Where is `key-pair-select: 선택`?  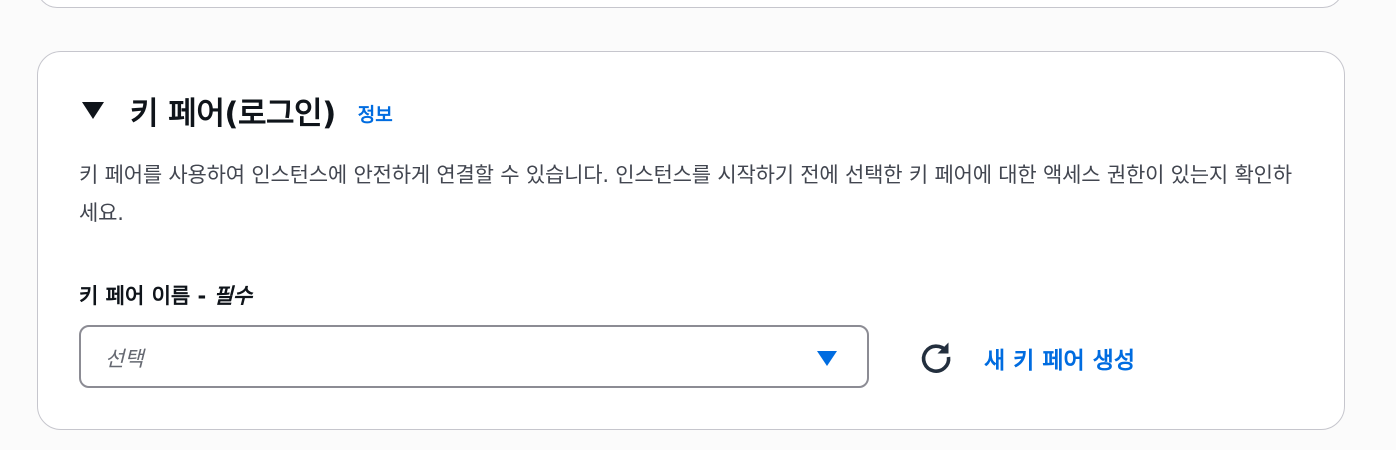 key-pair-select: 선택 is located at coordinates (474, 356).